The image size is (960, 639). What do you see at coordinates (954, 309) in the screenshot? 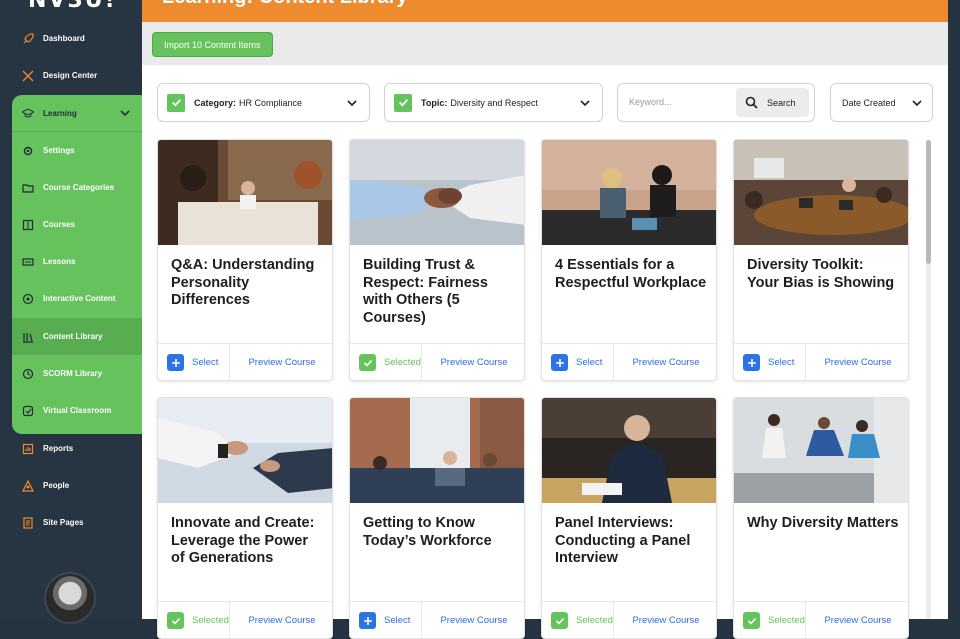
I see `window-edge` at bounding box center [954, 309].